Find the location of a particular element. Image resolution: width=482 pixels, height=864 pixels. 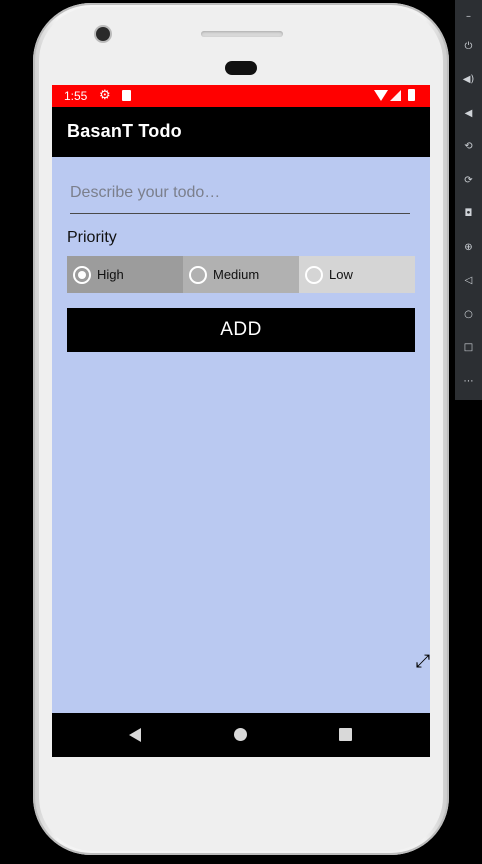

gear-icon: ⚙ is located at coordinates (105, 94).